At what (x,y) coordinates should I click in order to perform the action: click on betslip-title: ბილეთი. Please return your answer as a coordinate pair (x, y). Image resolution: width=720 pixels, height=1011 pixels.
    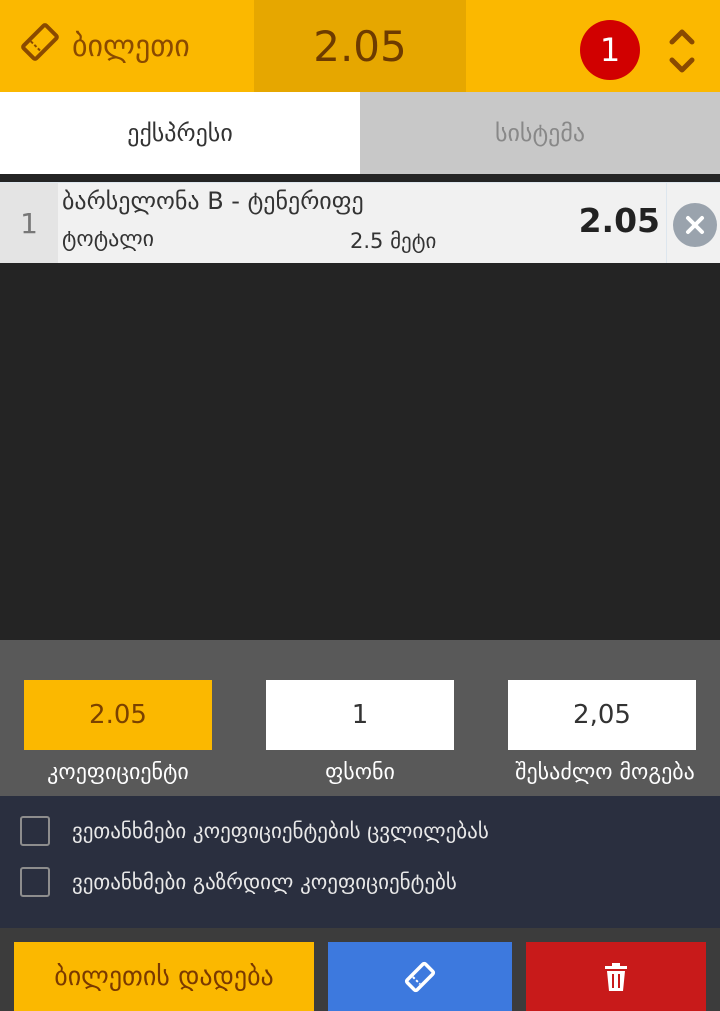
    Looking at the image, I should click on (104, 46).